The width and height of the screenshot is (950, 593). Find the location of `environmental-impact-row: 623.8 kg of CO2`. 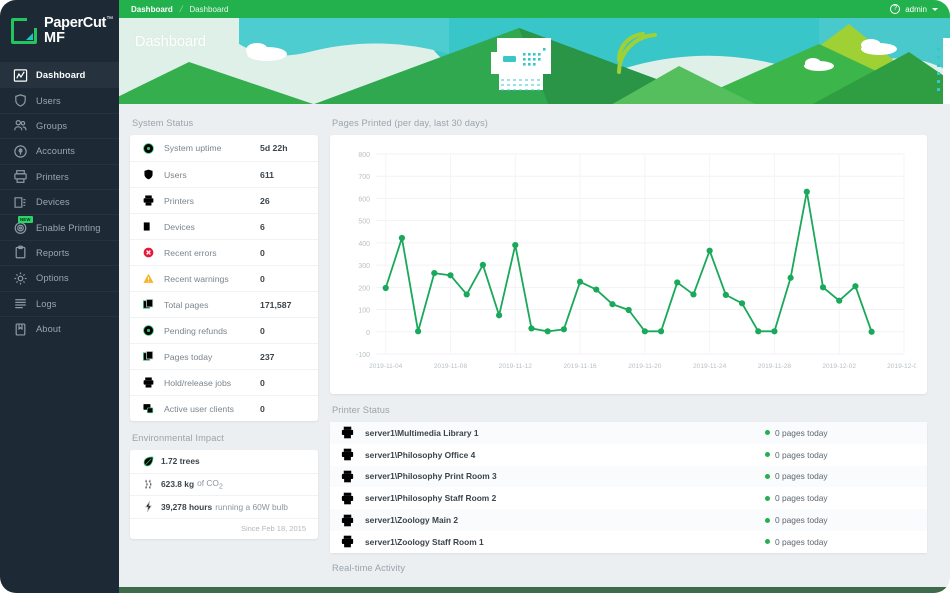

environmental-impact-row: 623.8 kg of CO2 is located at coordinates (224, 484).